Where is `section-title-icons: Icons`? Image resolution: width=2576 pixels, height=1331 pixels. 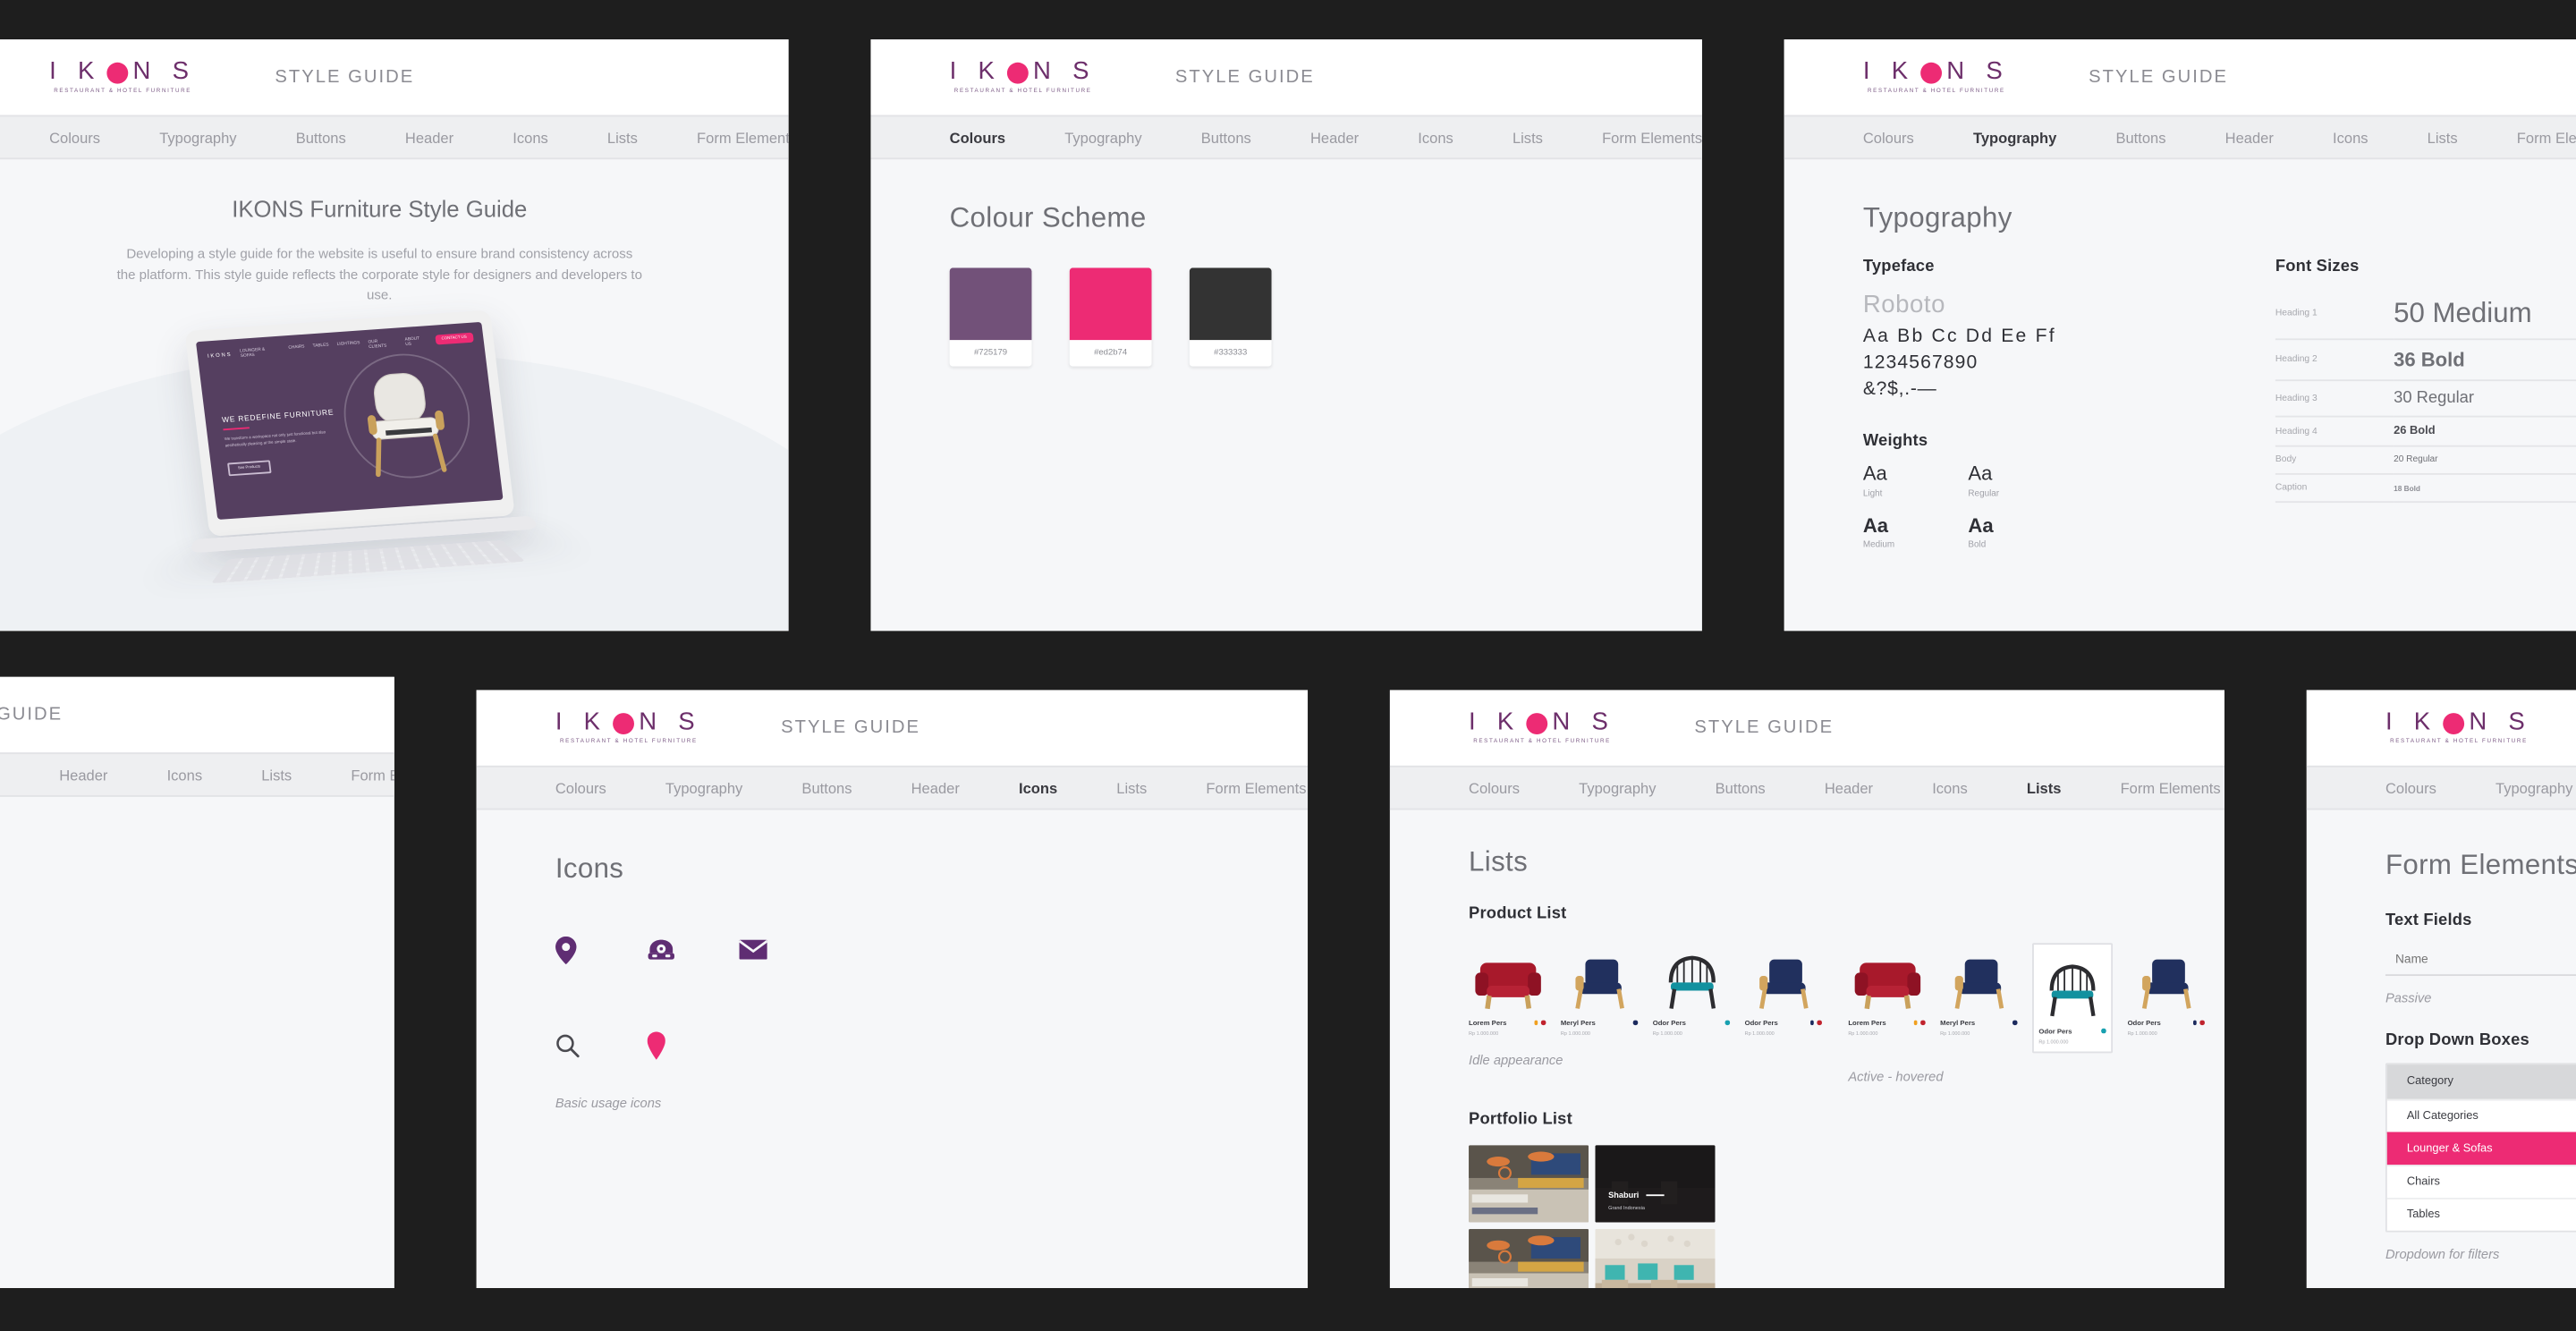 section-title-icons: Icons is located at coordinates (589, 869).